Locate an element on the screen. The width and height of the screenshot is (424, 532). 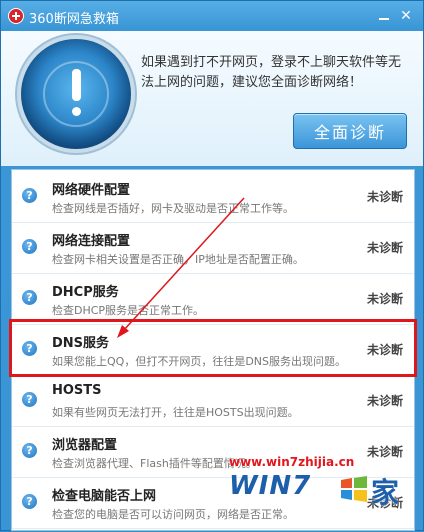
item-desc: 如果您能上QQ，但打不开网页，往往是DNS服务出现问题。 is located at coordinates (199, 361).